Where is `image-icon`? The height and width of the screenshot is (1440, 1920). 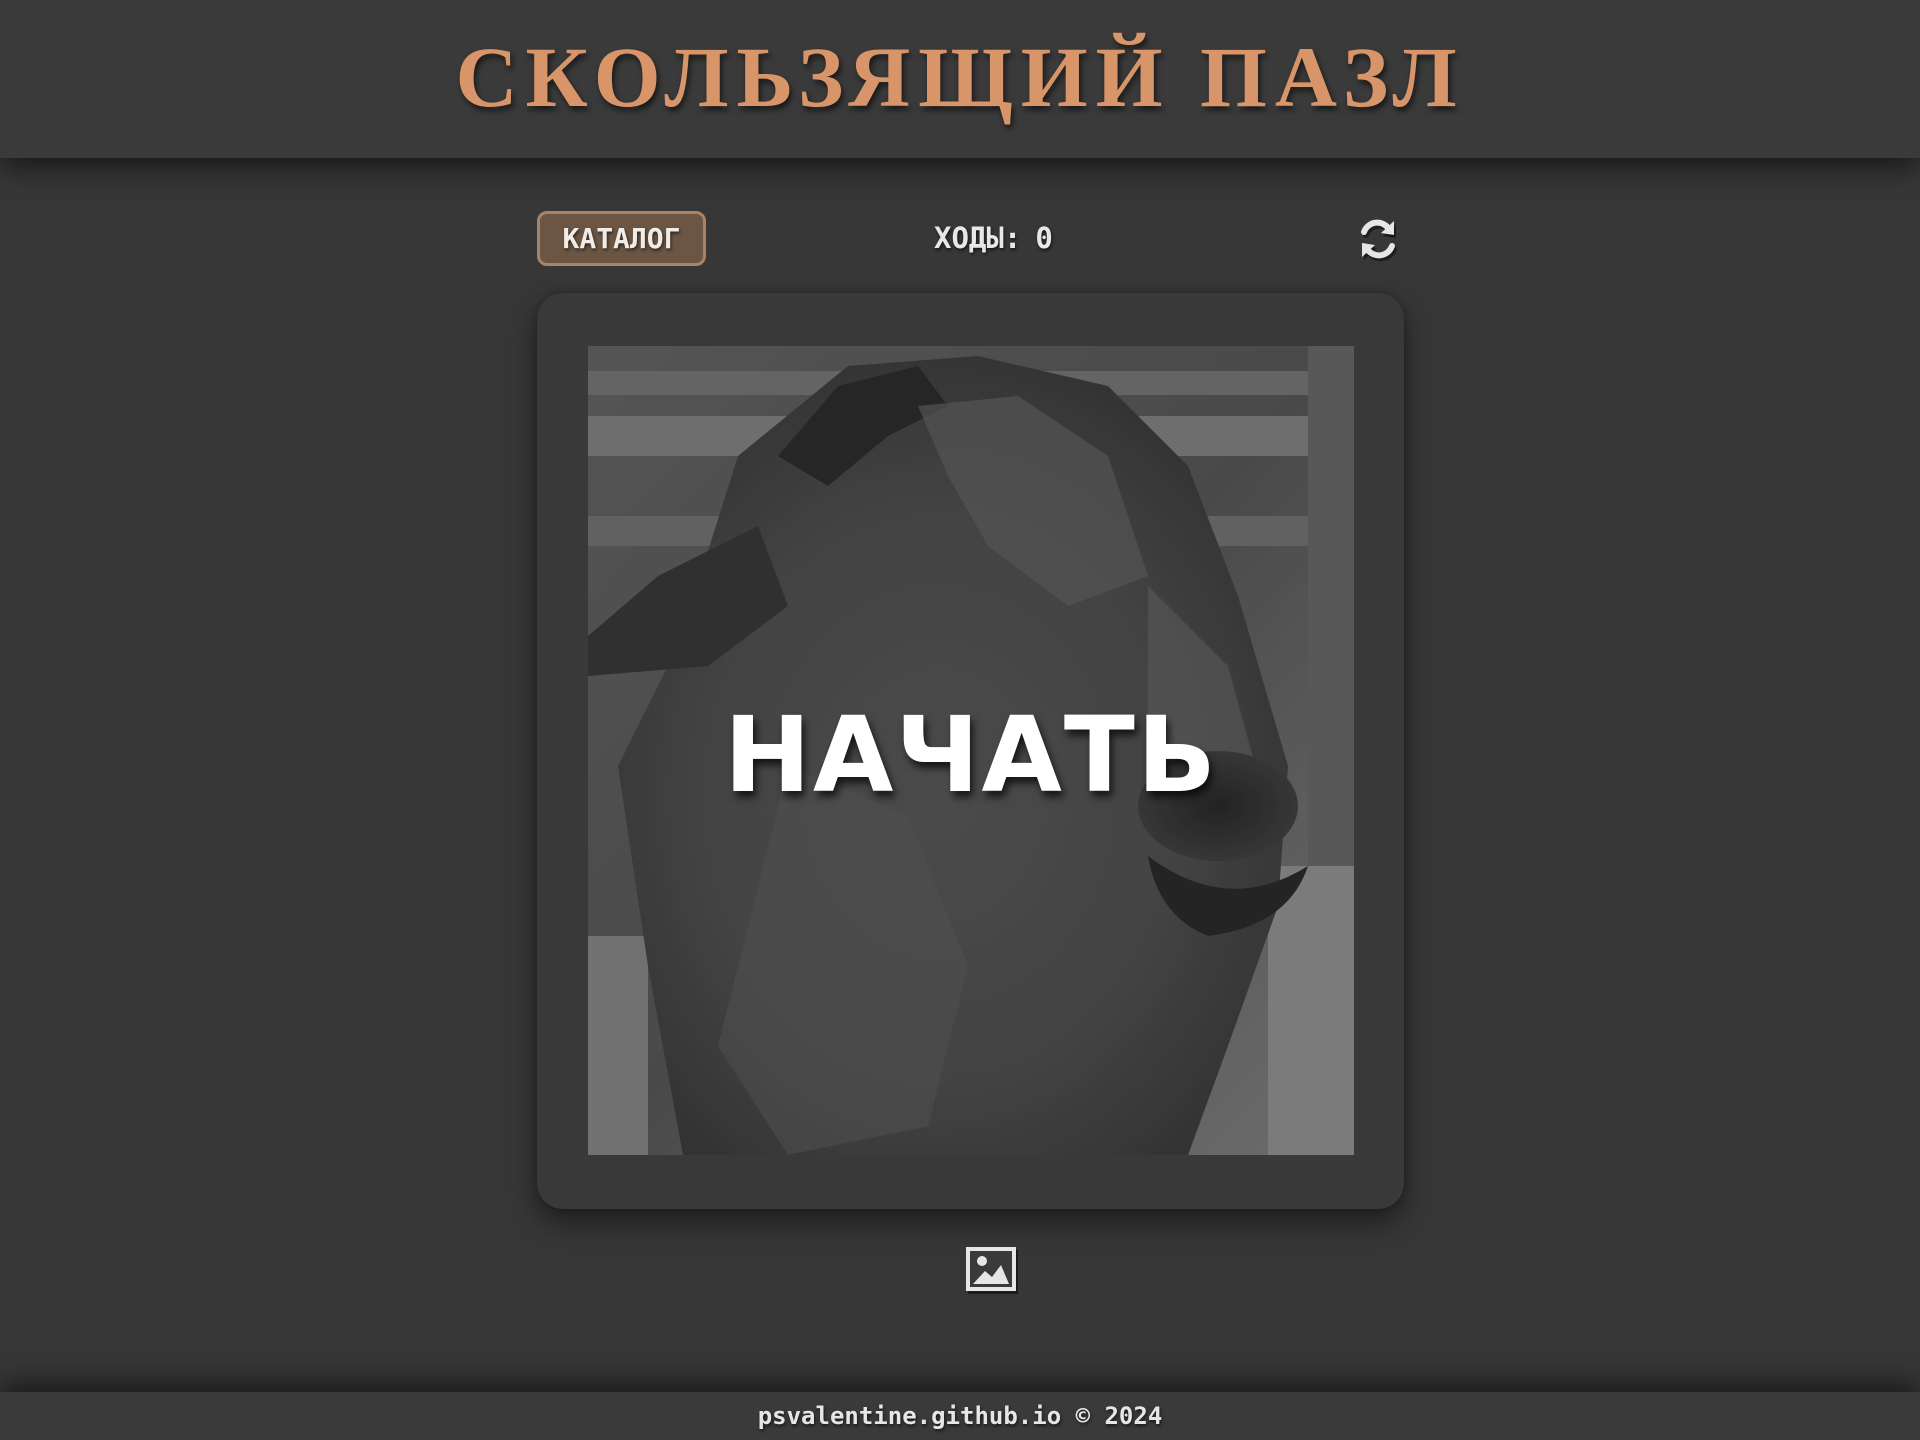
image-icon is located at coordinates (992, 1270).